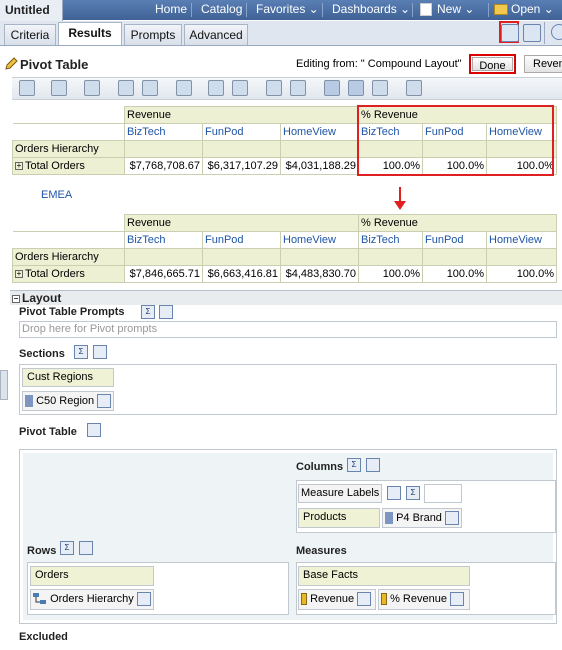  Describe the element at coordinates (426, 9) in the screenshot. I see `new-document-icon` at that location.